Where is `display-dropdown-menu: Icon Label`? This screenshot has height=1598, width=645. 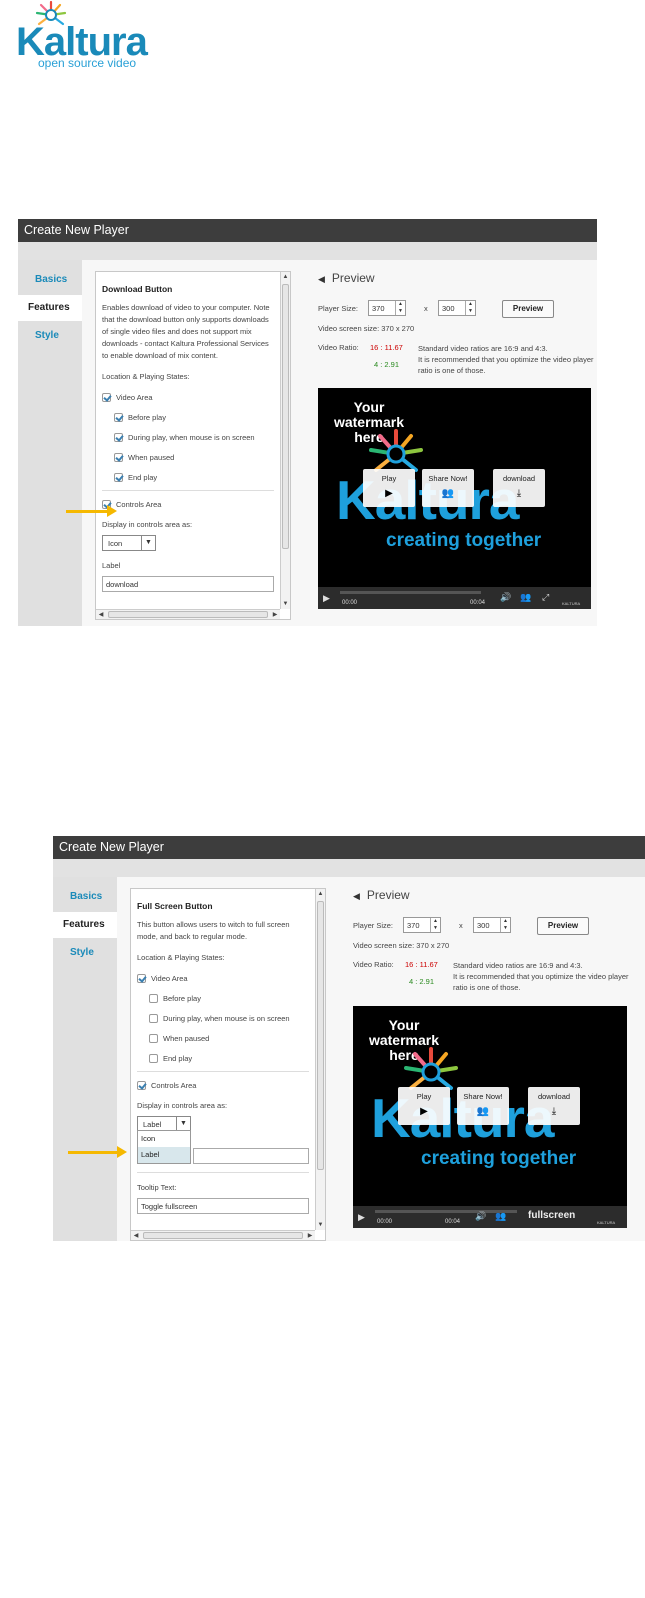
display-dropdown-menu: Icon Label is located at coordinates (164, 1147).